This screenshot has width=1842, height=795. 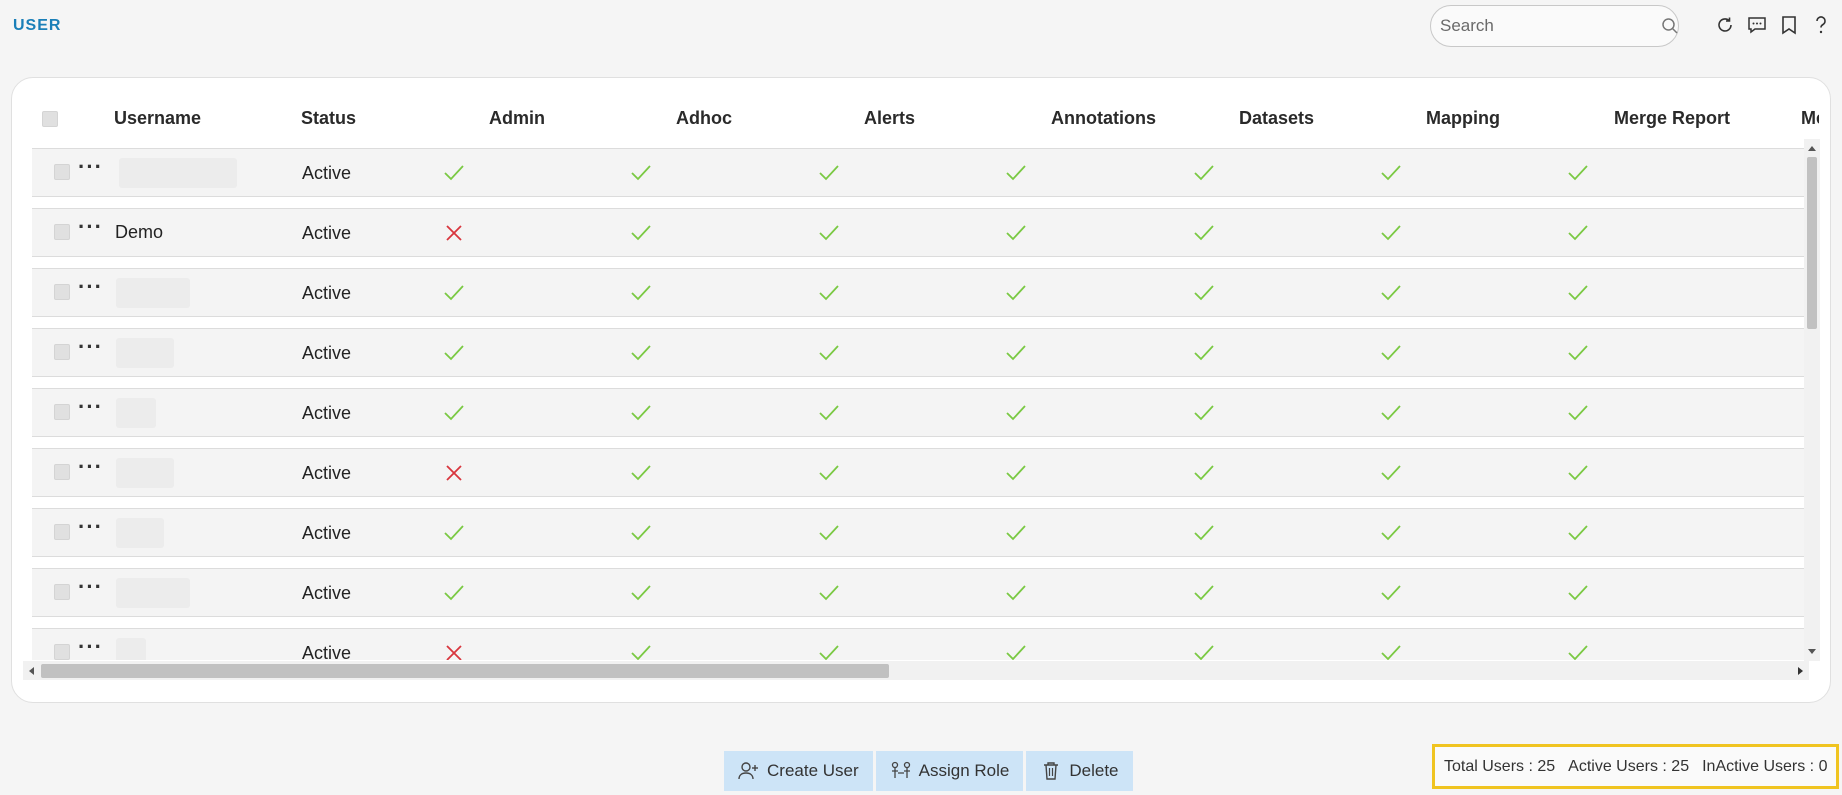 I want to click on col-header-truncated: Me, so click(x=1810, y=118).